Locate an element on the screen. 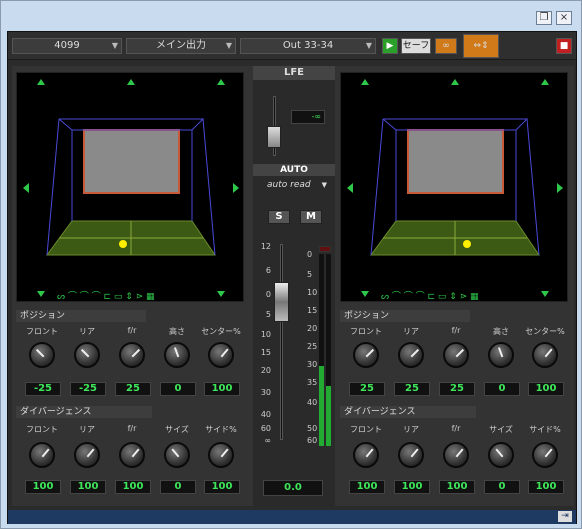 This screenshot has height=529, width=582. output-select: メイン出力 ▼ is located at coordinates (181, 46).